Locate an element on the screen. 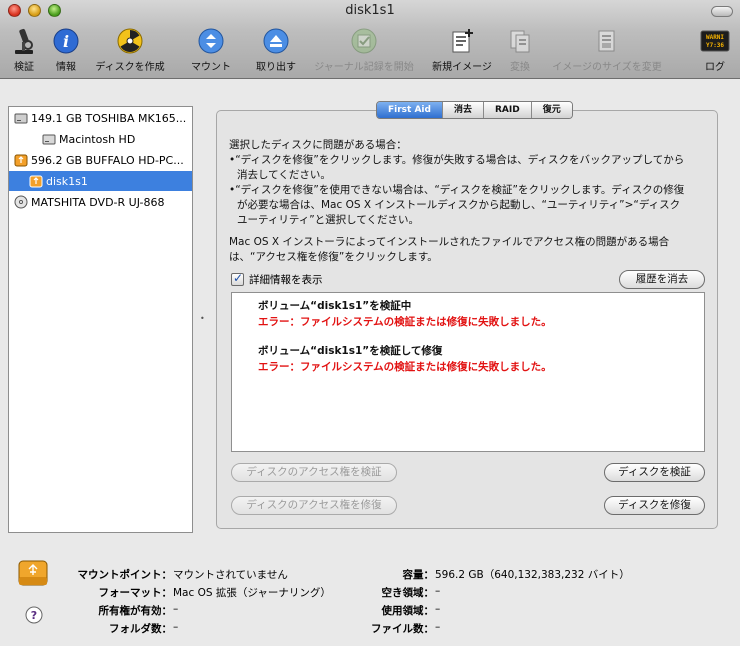 The height and width of the screenshot is (646, 740). repair-permissions-button: ディスクのアクセス権を修復 is located at coordinates (314, 505).